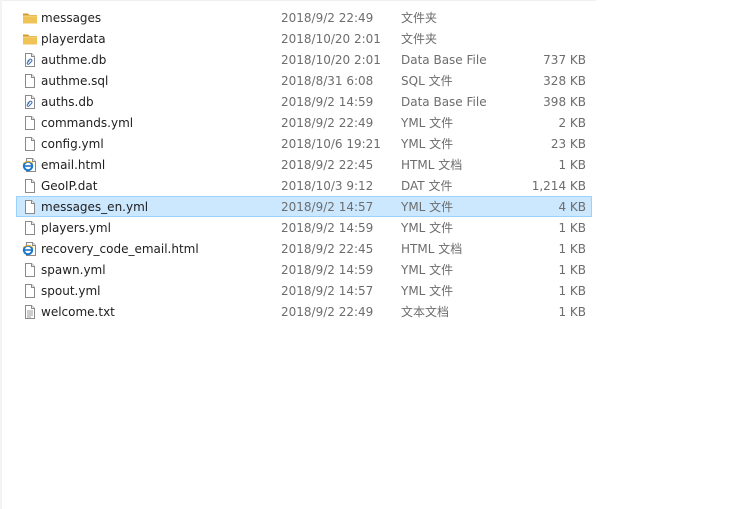 This screenshot has height=509, width=736. I want to click on file-type: DAT 文件, so click(427, 186).